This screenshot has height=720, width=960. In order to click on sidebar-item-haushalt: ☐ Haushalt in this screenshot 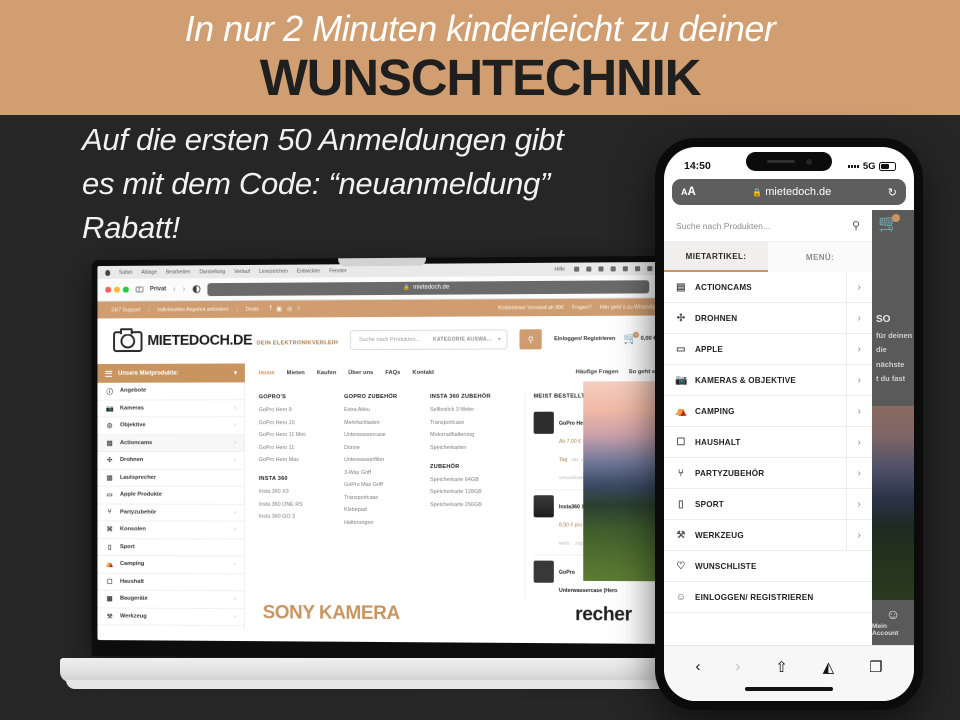, I will do `click(170, 582)`.